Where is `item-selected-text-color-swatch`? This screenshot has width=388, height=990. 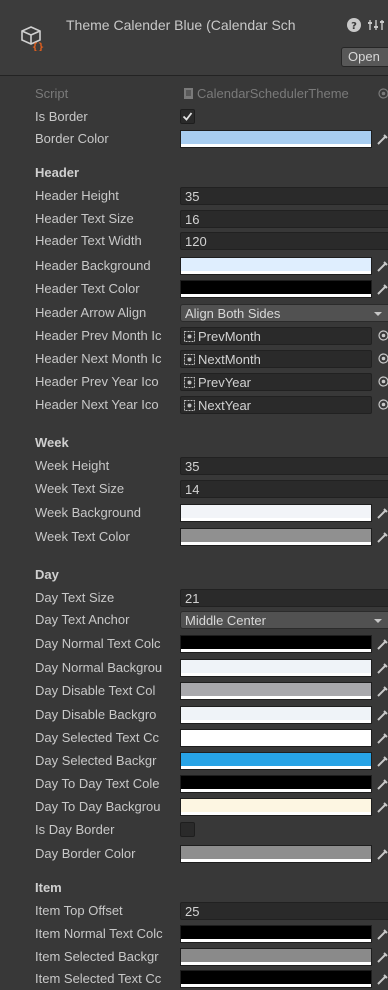 item-selected-text-color-swatch is located at coordinates (276, 979).